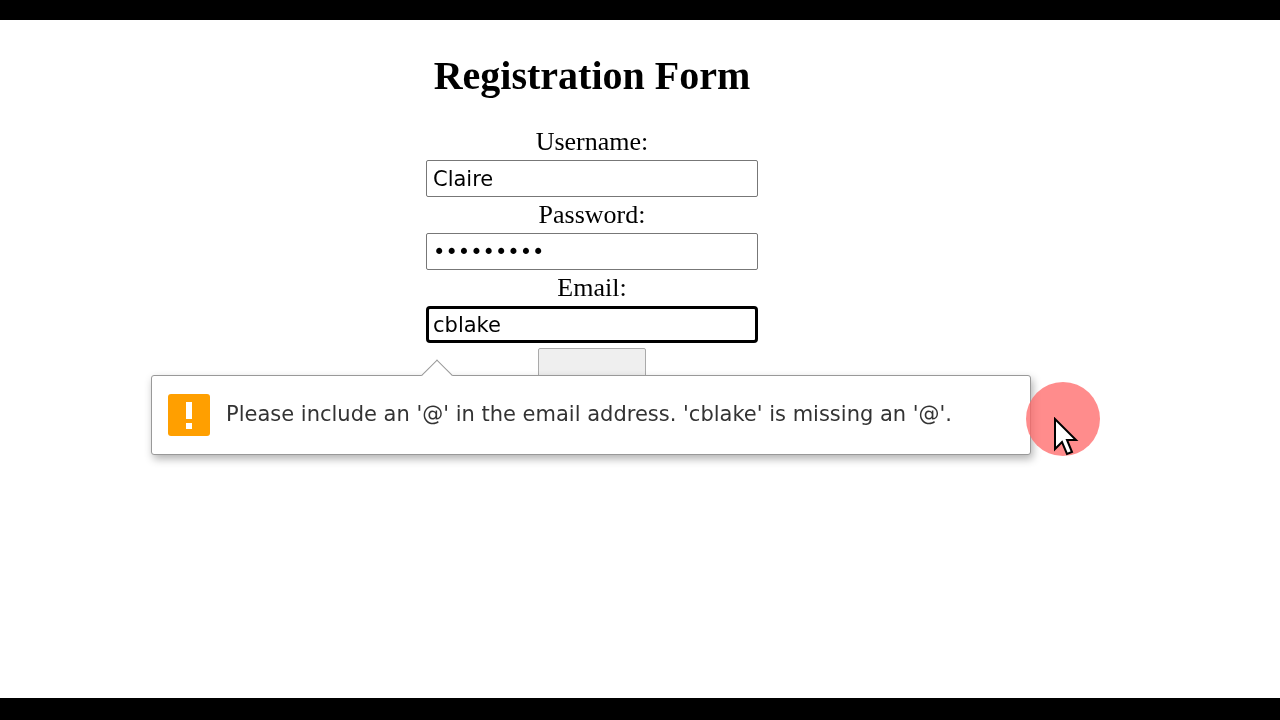  Describe the element at coordinates (189, 415) in the screenshot. I see `warning-icon` at that location.